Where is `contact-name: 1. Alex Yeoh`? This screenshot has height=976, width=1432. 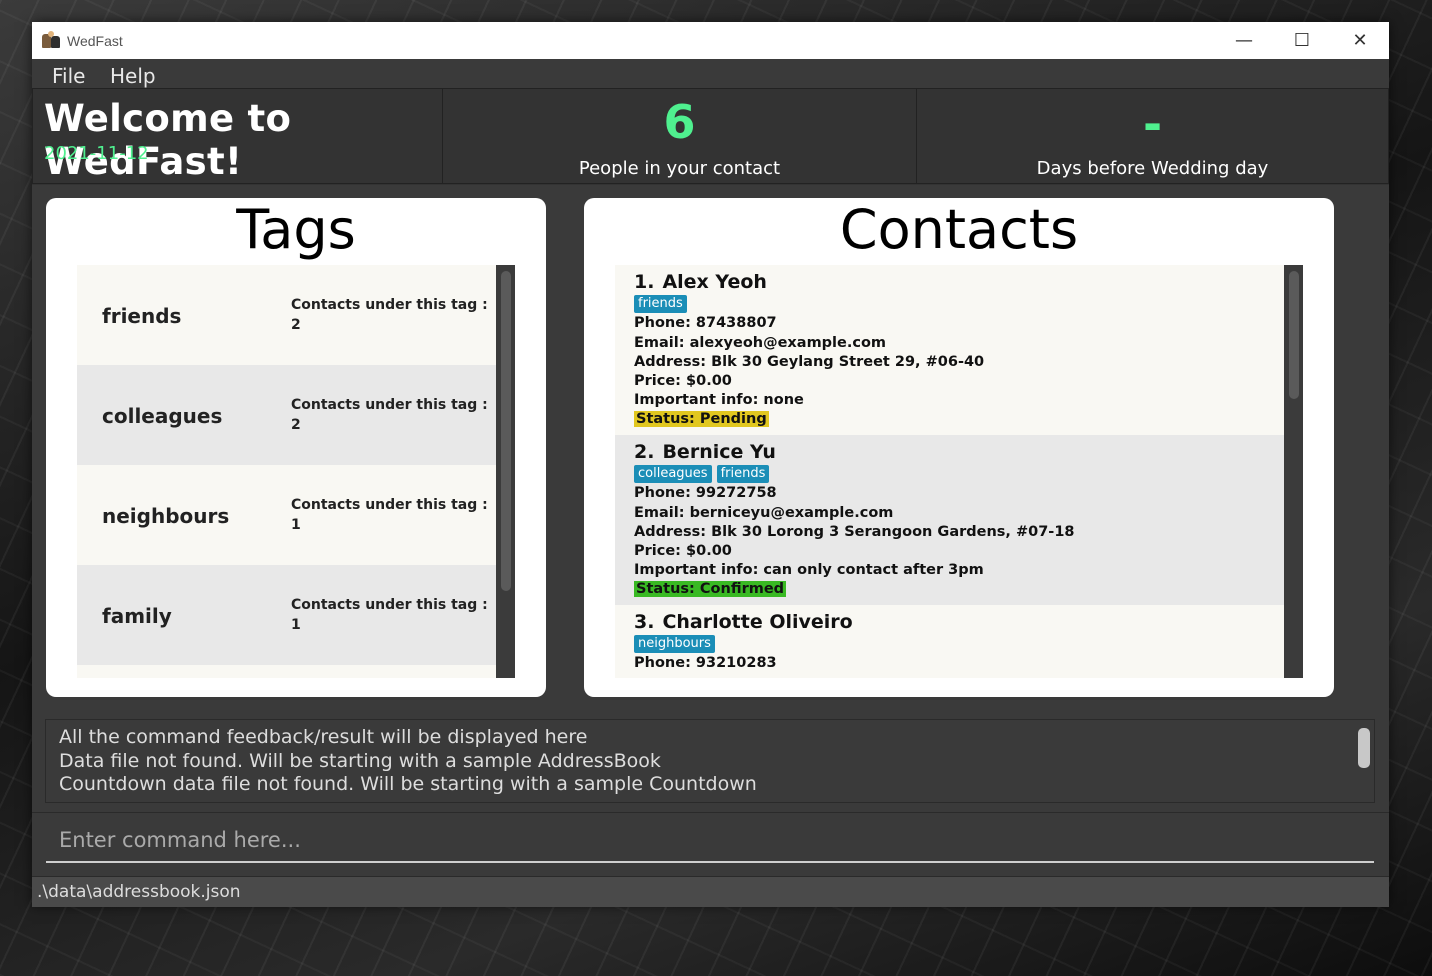
contact-name: 1. Alex Yeoh is located at coordinates (700, 282).